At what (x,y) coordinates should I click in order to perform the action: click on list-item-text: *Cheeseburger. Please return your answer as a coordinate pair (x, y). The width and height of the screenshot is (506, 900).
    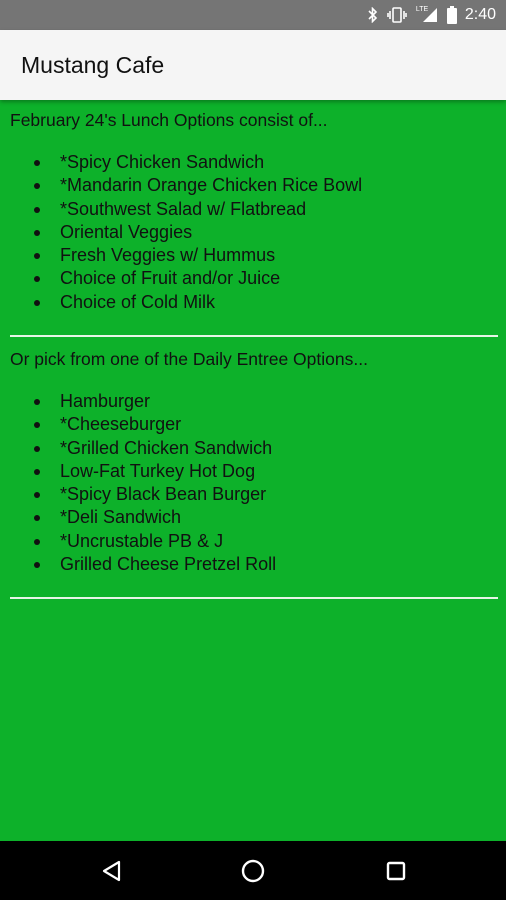
    Looking at the image, I should click on (121, 424).